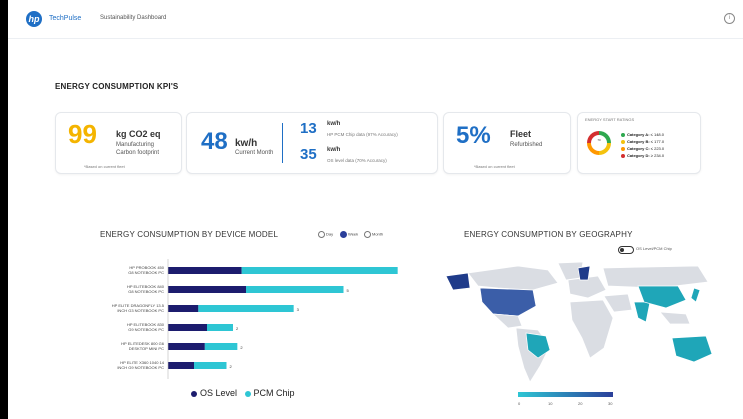 The image size is (743, 419). I want to click on device-chart-legend: OS Level PCM Chip, so click(243, 393).